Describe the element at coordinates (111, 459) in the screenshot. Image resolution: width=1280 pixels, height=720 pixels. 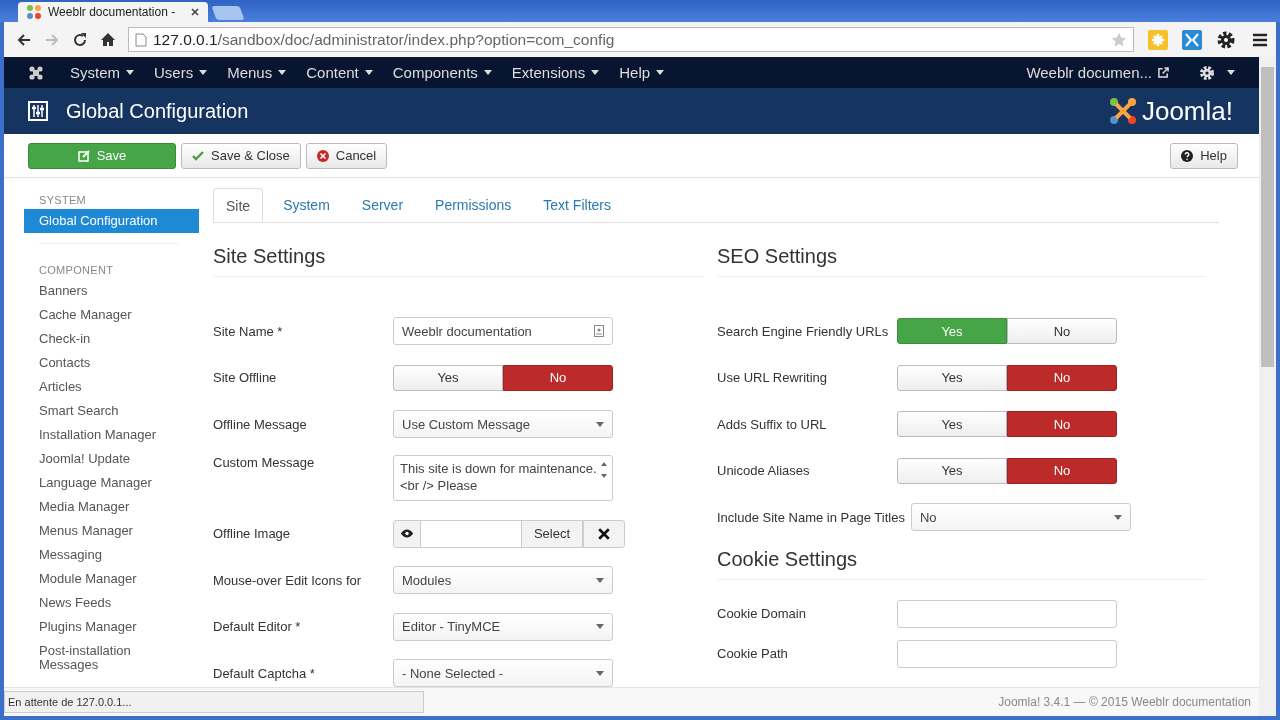
I see `sidebar-item: Joomla! Update` at that location.